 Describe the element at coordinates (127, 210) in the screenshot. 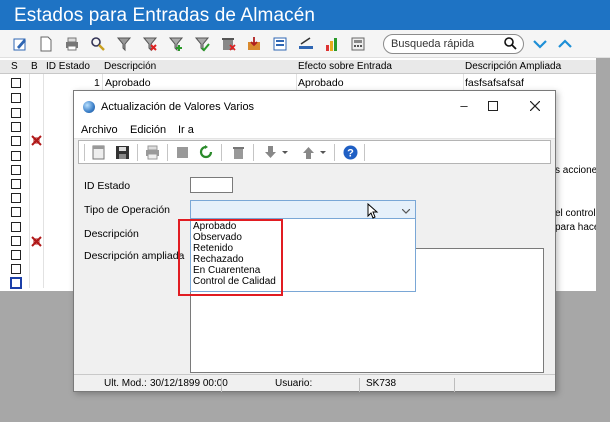

I see `tipo-operacion-label: Tipo de Operación` at that location.